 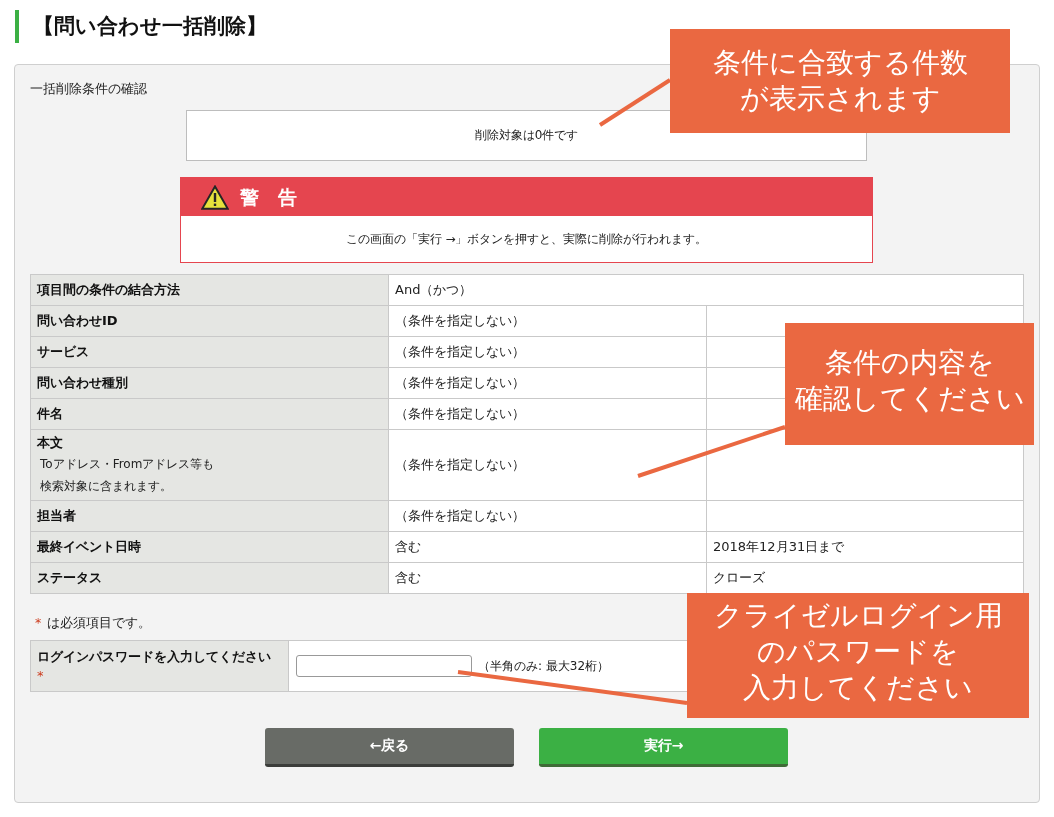 What do you see at coordinates (215, 197) in the screenshot?
I see `warning-icon` at bounding box center [215, 197].